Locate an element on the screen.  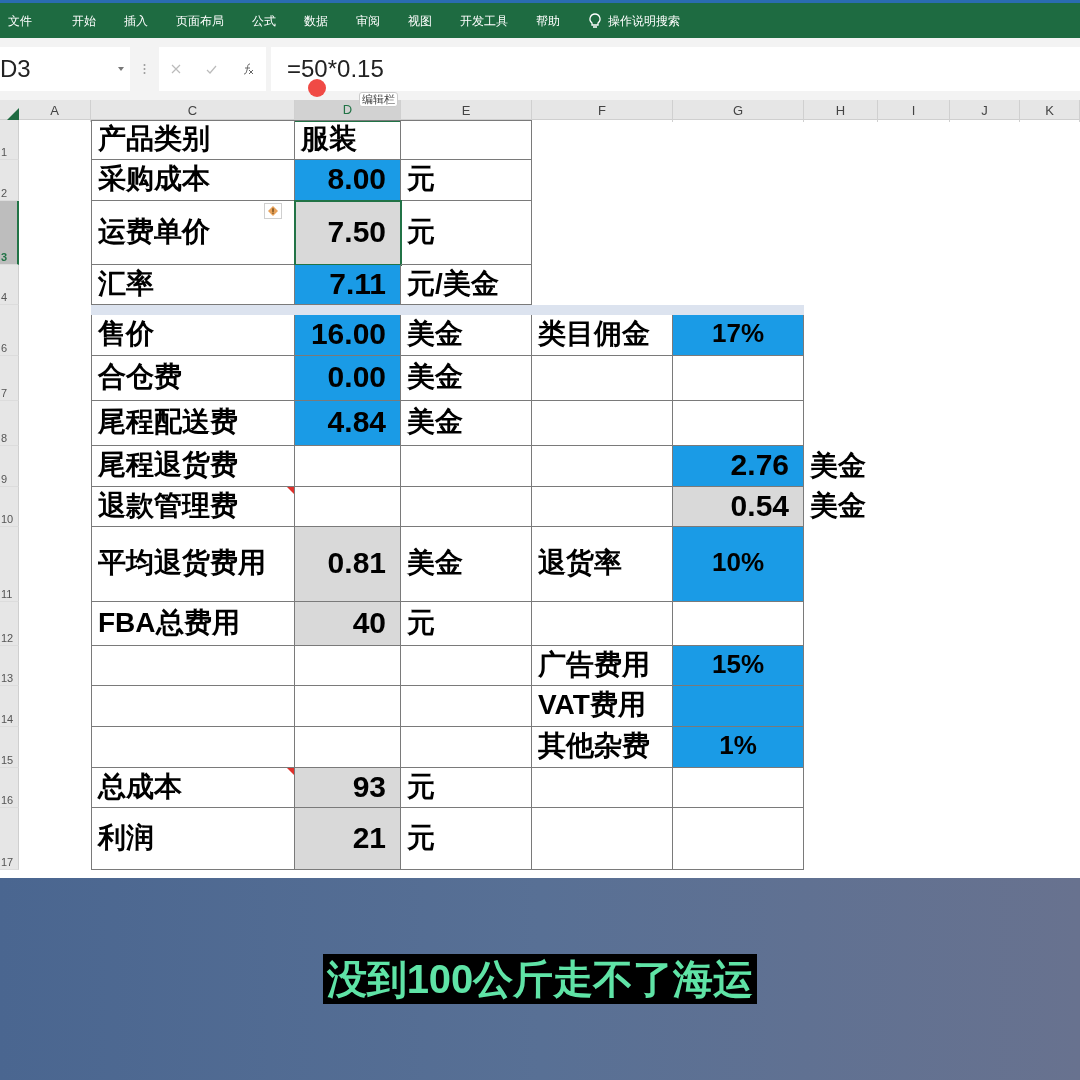
row-header: 13 is located at coordinates (9, 666).